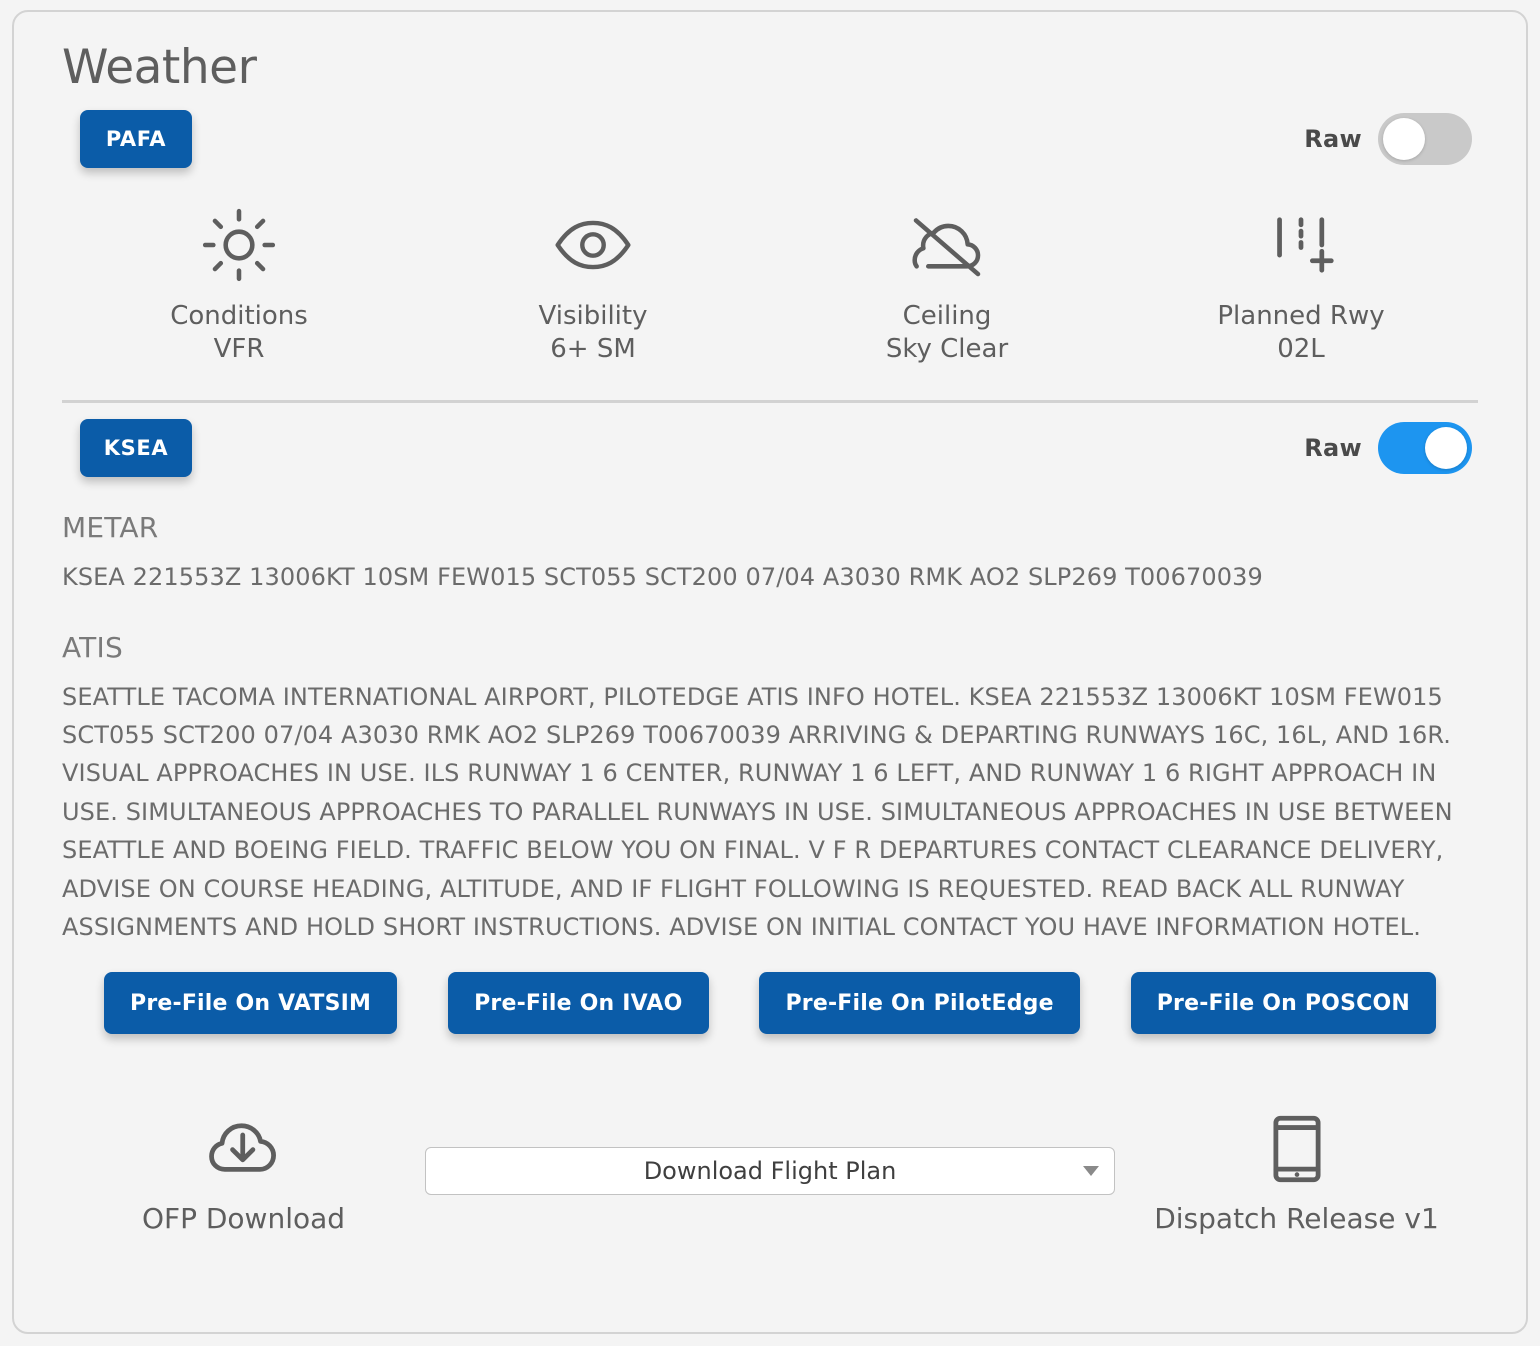 The image size is (1540, 1346). I want to click on prefile-pilotedge-button: Pre-File On PilotEdge, so click(919, 1003).